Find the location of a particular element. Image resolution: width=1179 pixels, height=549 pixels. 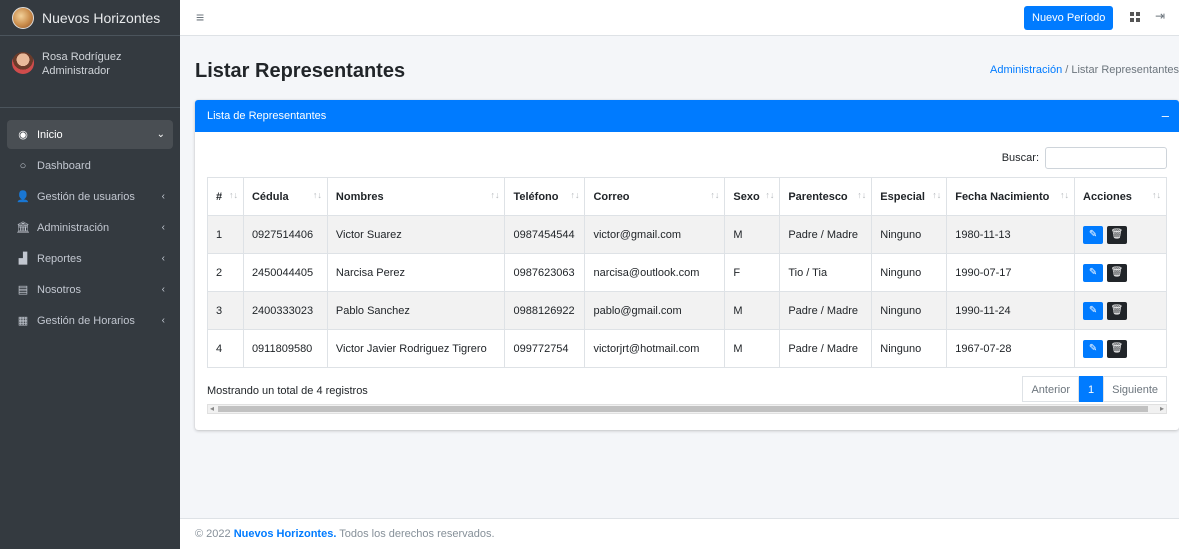

collapse-icon: – is located at coordinates (1165, 115).